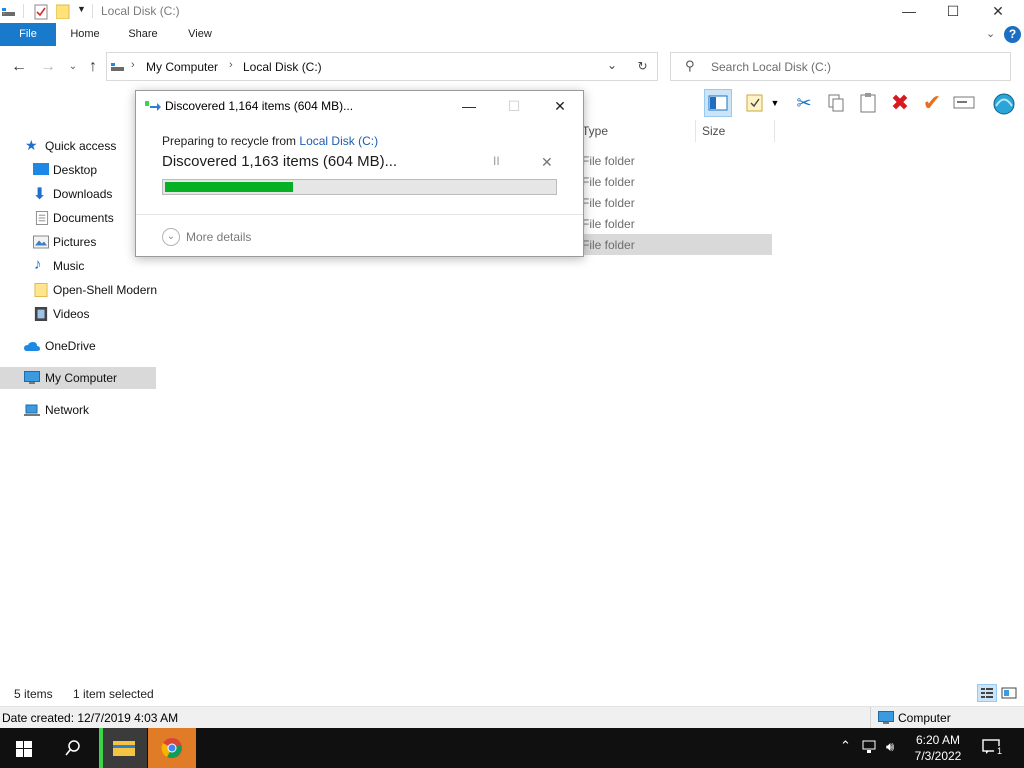  Describe the element at coordinates (78, 146) in the screenshot. I see `sidebar-item-quick-access: ★ Quick access` at that location.